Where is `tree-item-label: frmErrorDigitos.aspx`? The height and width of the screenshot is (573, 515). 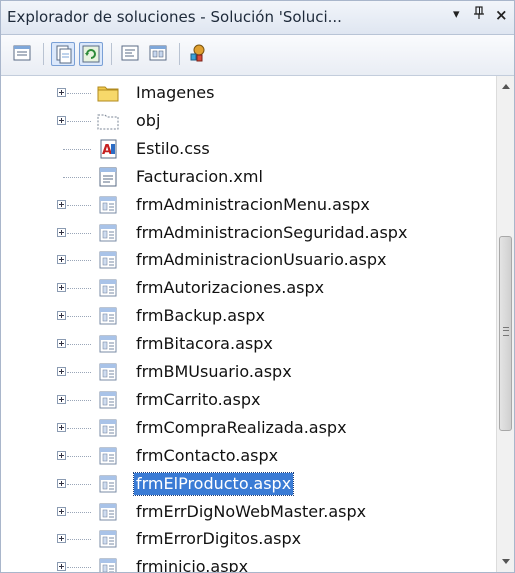
tree-item-label: frmErrorDigitos.aspx is located at coordinates (218, 539).